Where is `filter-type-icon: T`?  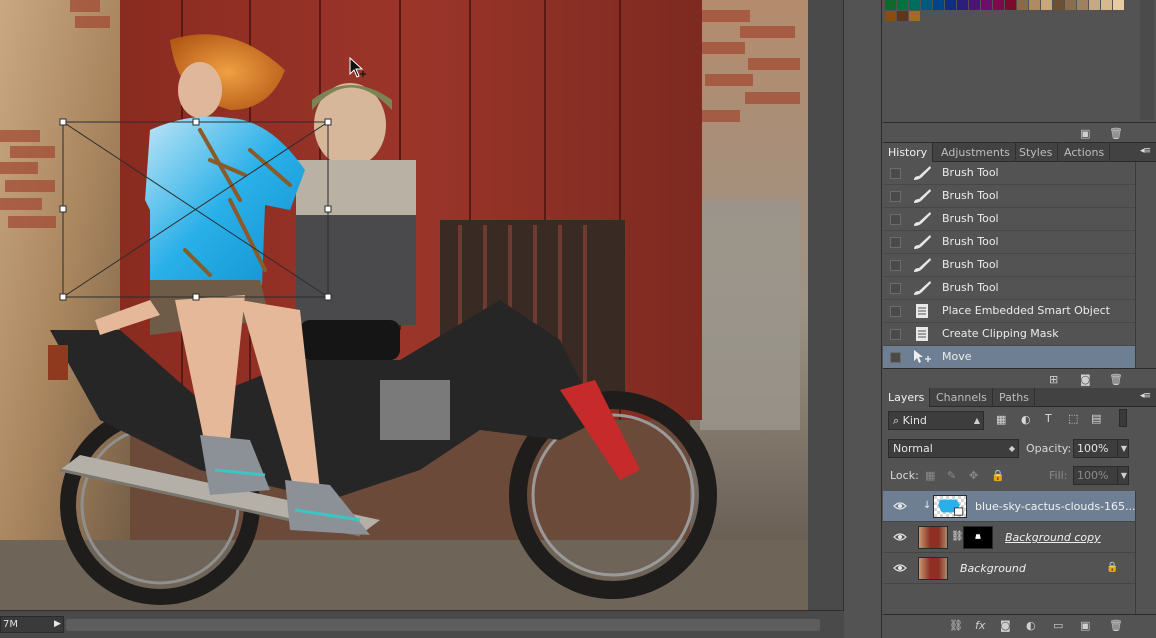
filter-type-icon: T is located at coordinates (1048, 418).